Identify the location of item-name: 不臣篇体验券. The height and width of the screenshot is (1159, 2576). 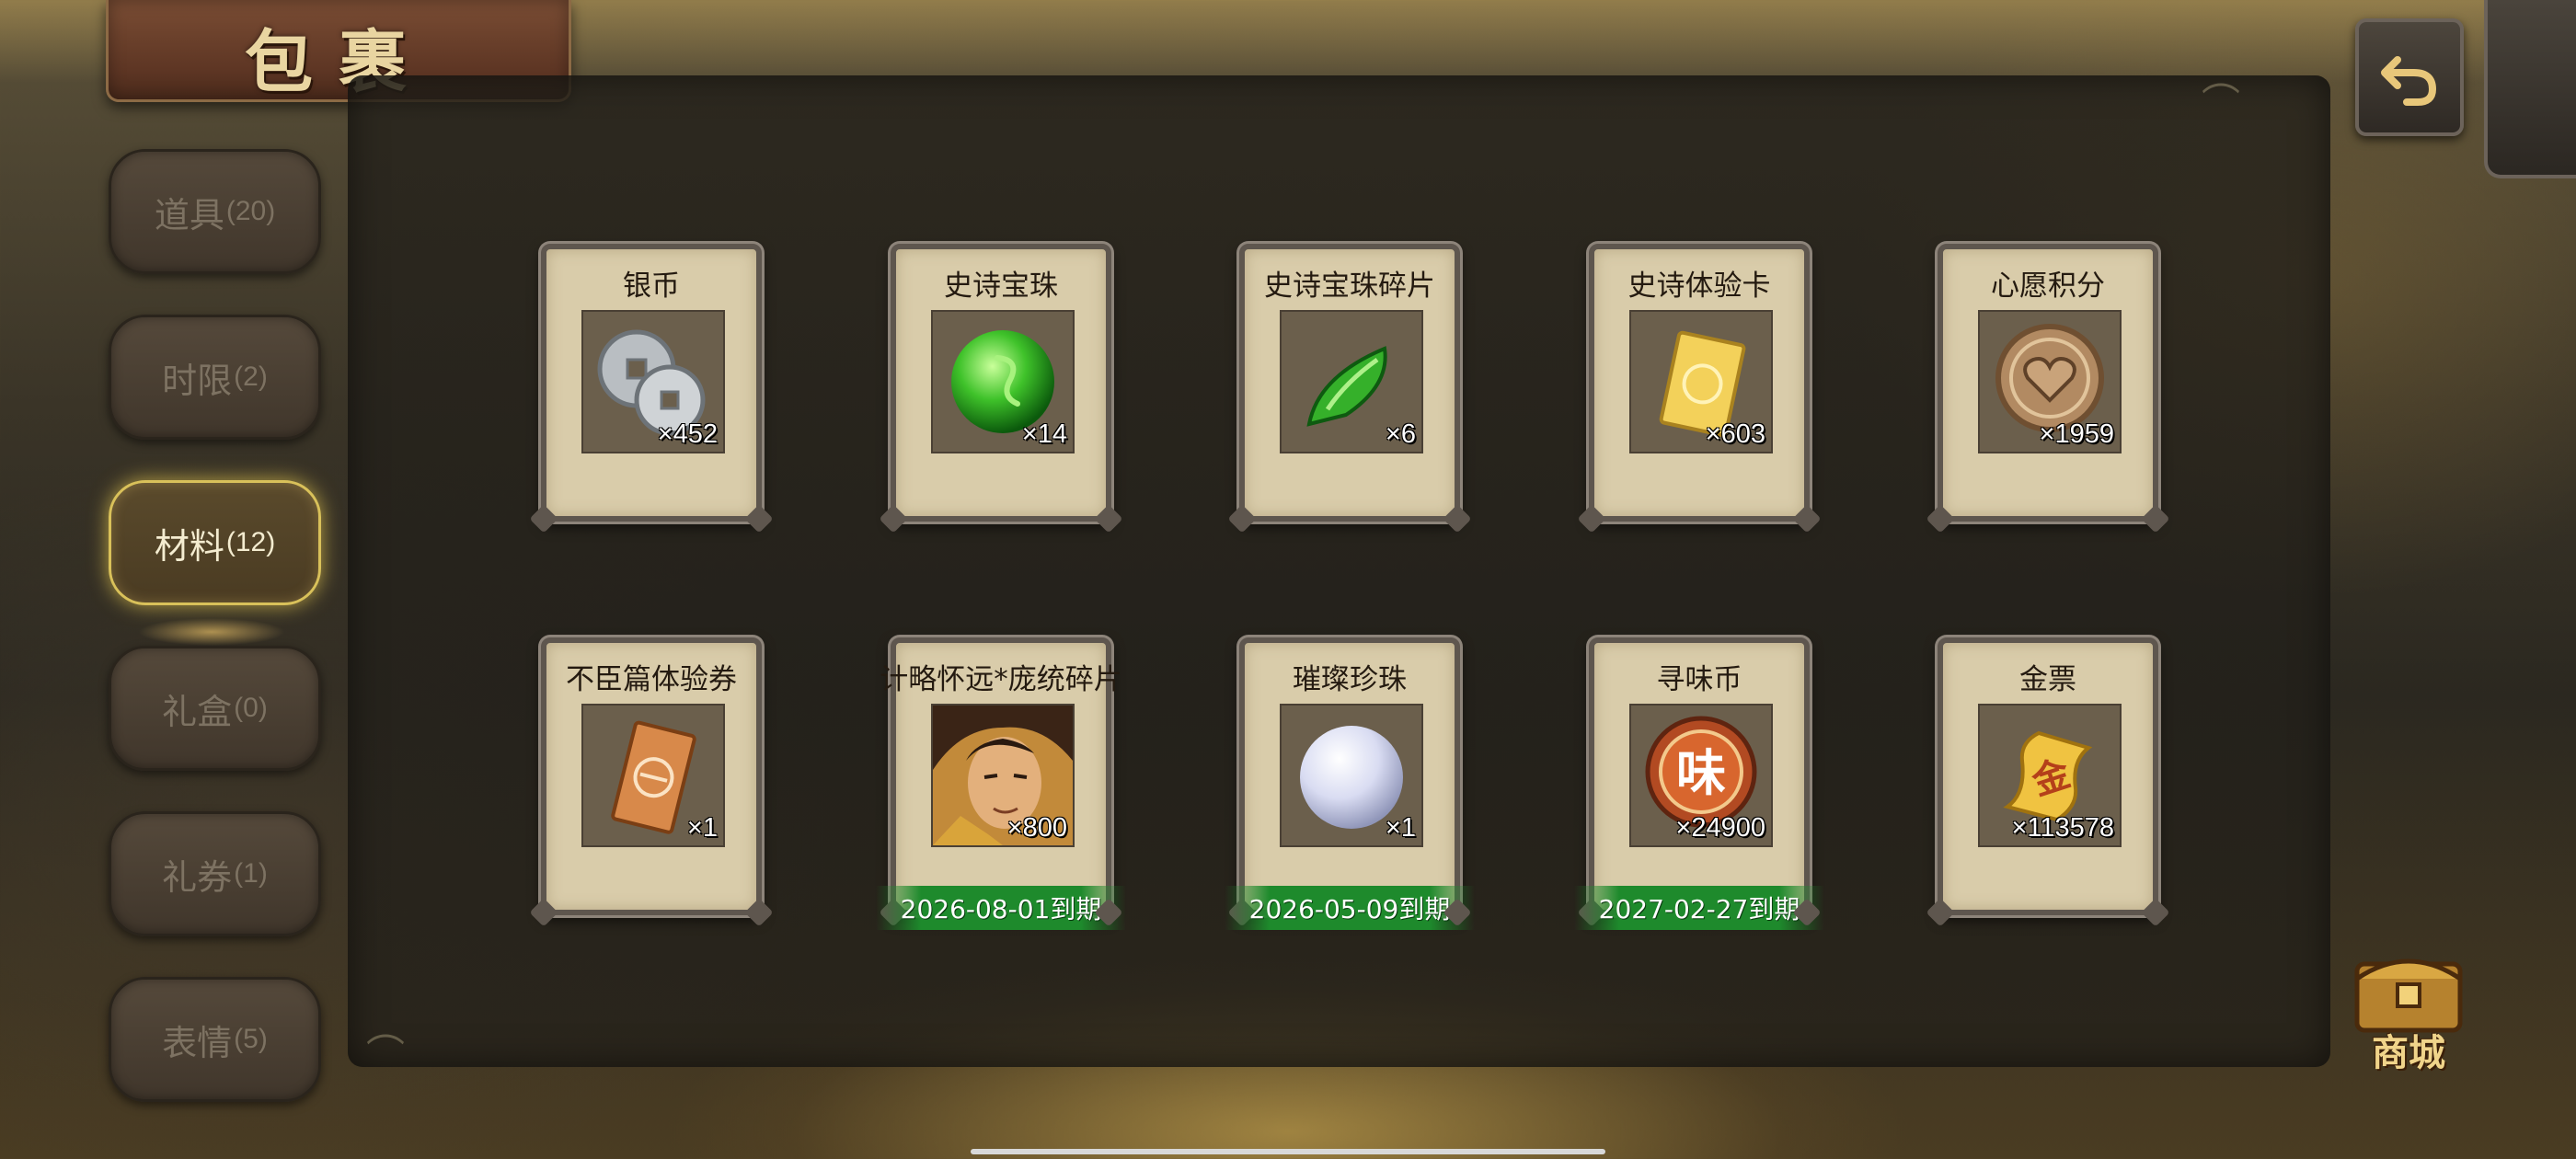
(651, 679).